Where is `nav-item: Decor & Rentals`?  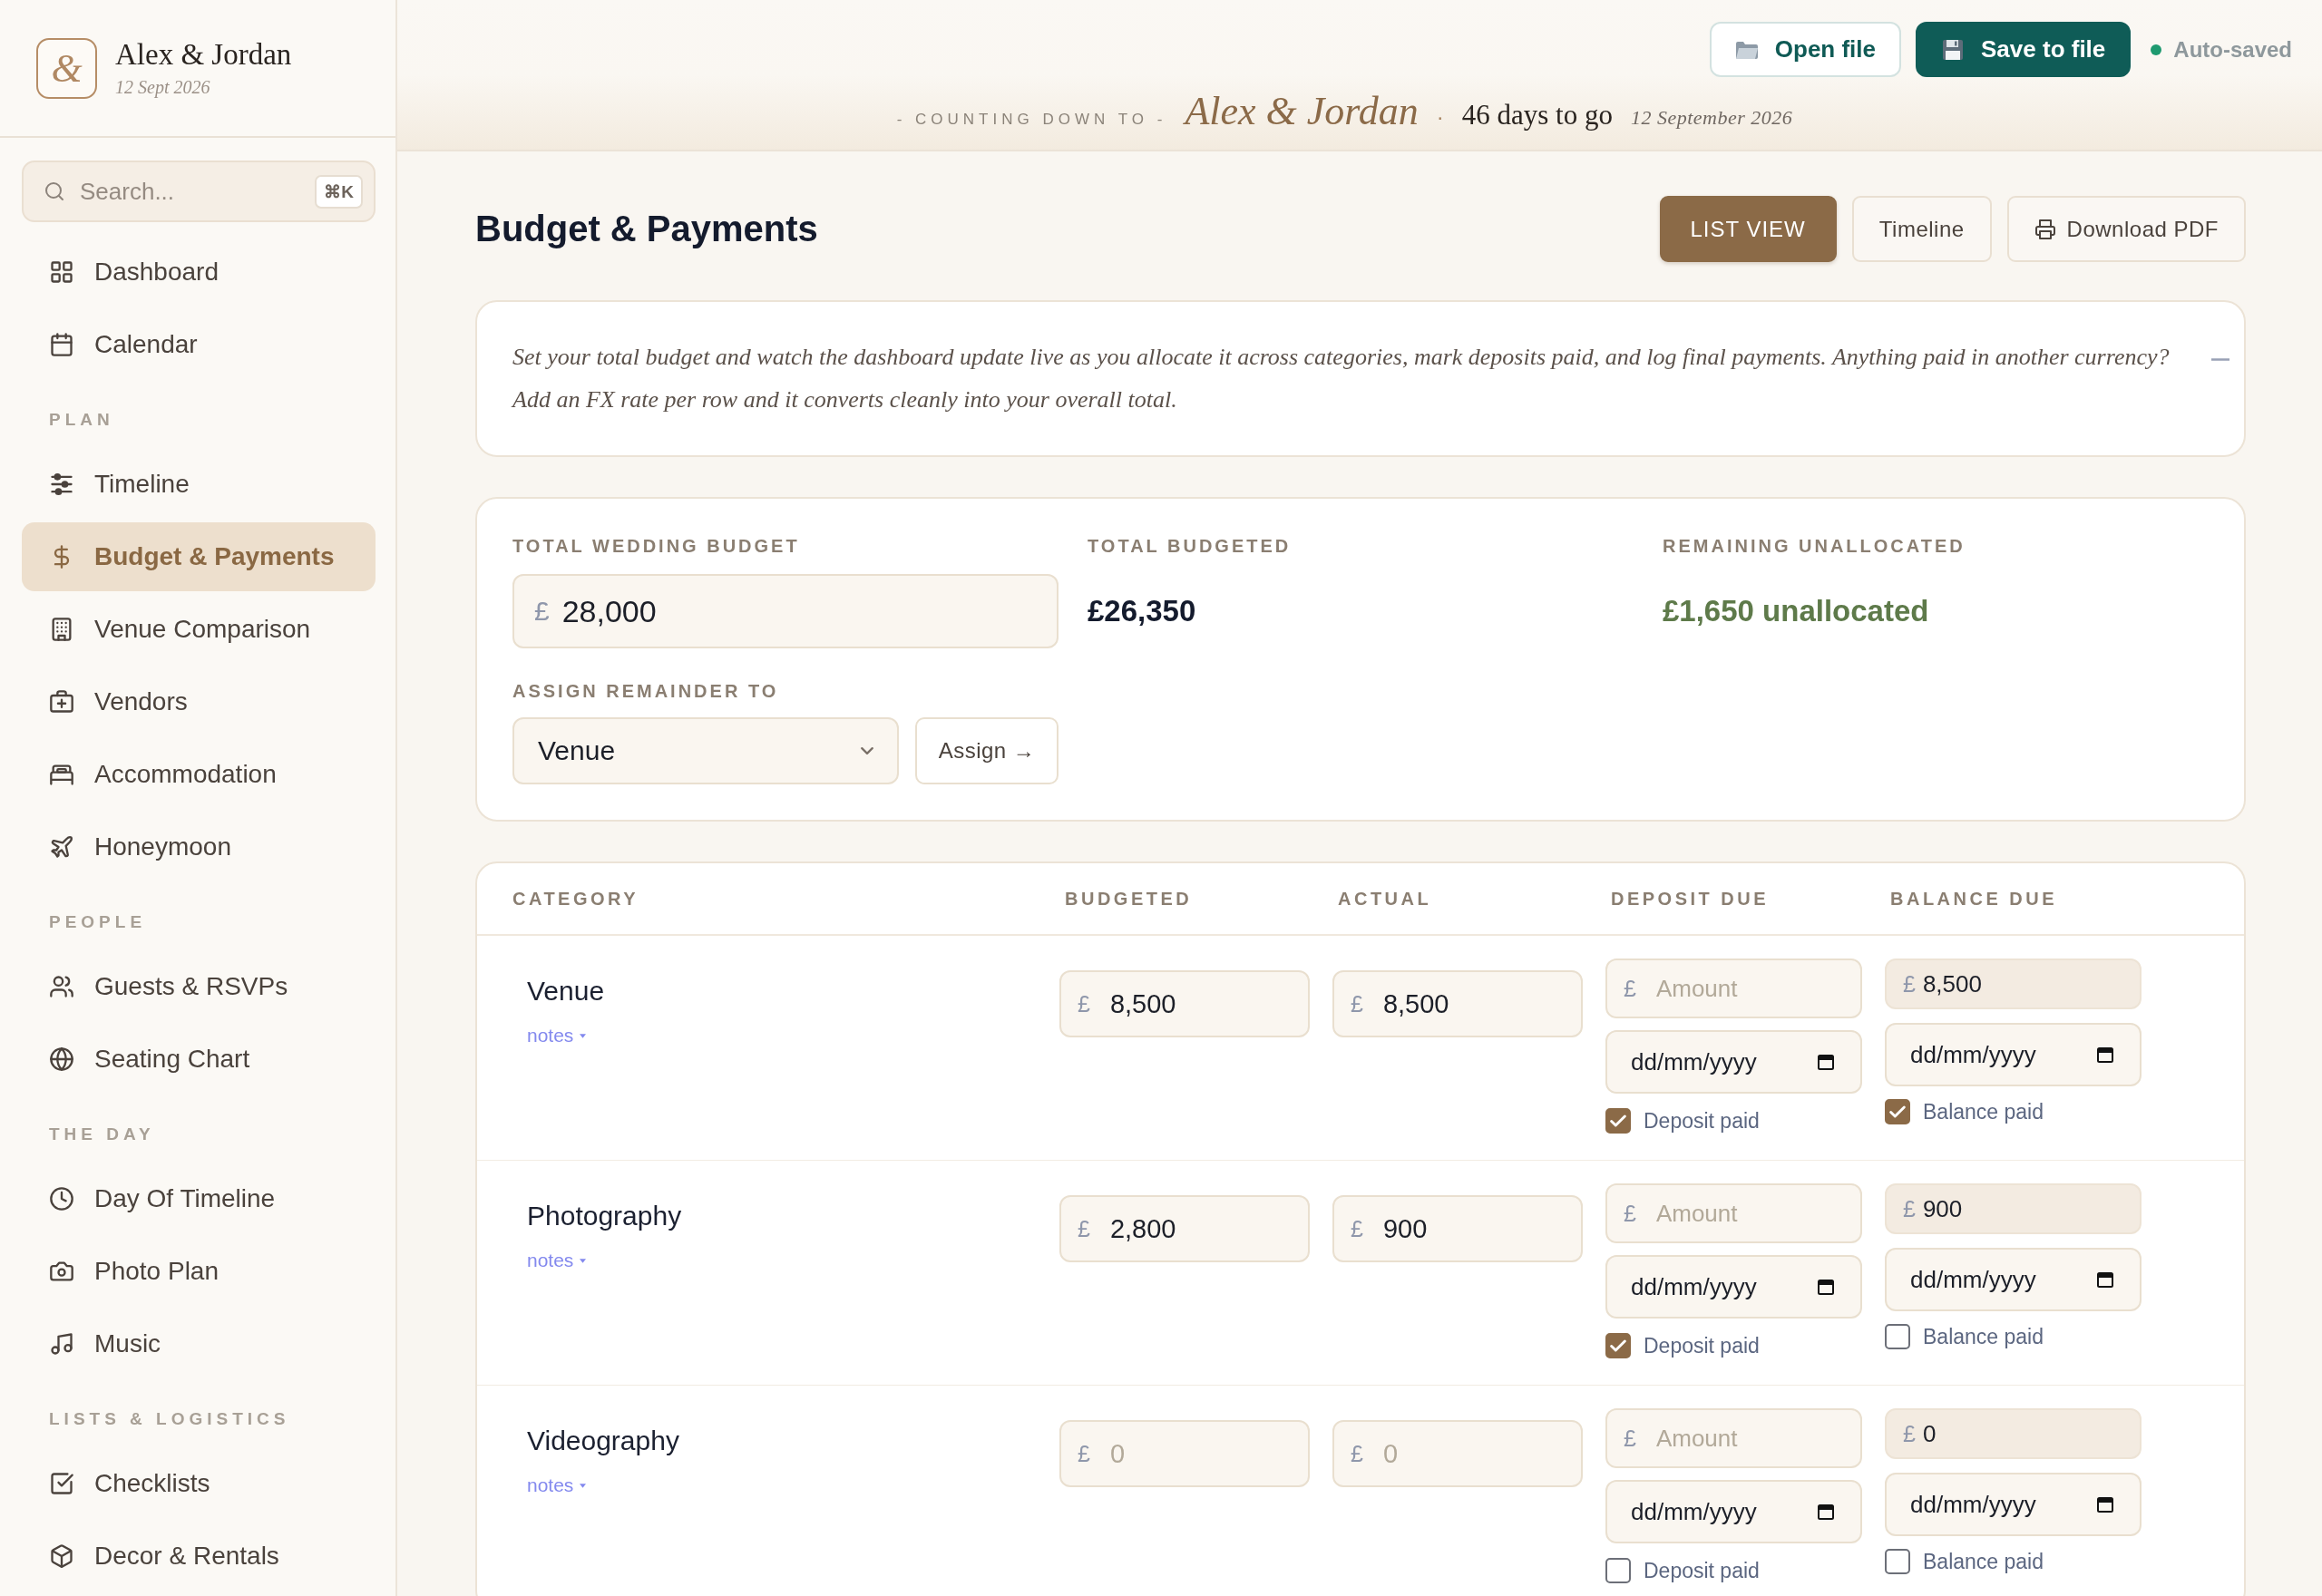
nav-item: Decor & Rentals is located at coordinates (199, 1556).